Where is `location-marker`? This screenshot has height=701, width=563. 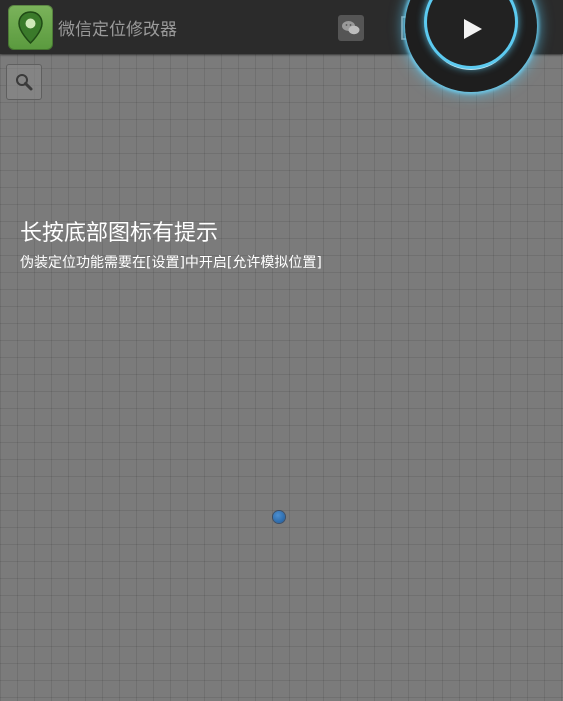
location-marker is located at coordinates (279, 517).